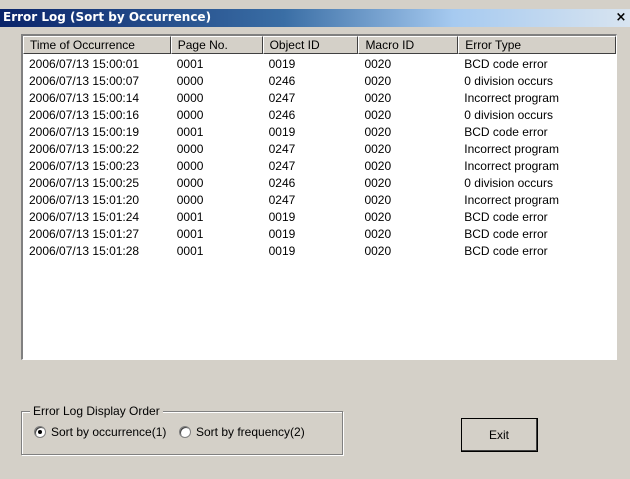 This screenshot has width=630, height=479. I want to click on radio-selected-dot, so click(40, 432).